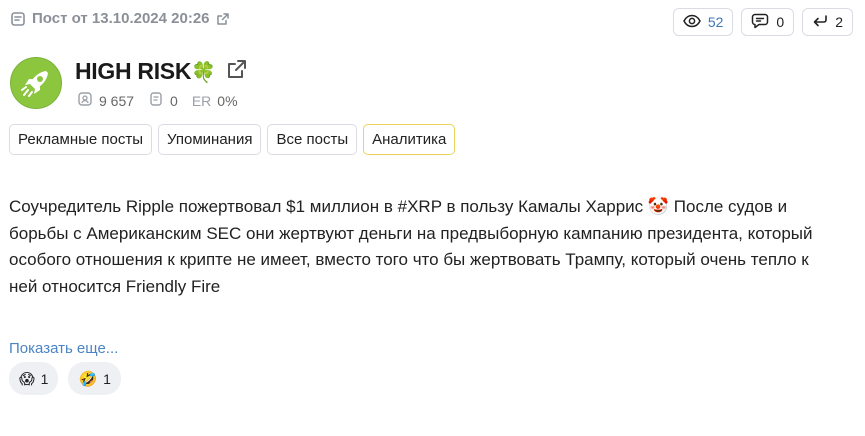 The image size is (865, 436). I want to click on tab-all-posts: Все посты, so click(312, 139).